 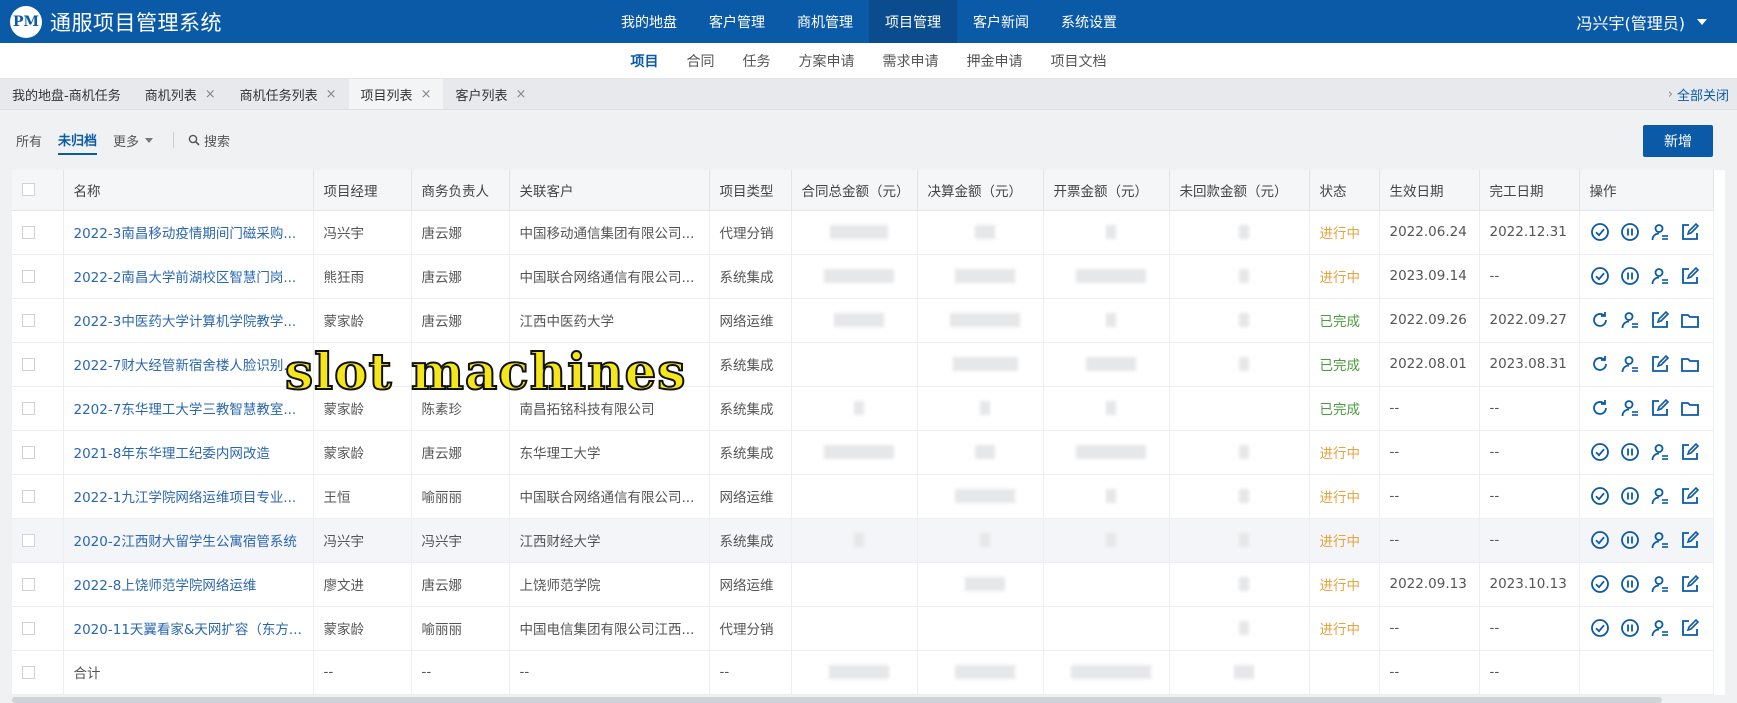 I want to click on page-tab-0: 我的地盘-商机任务, so click(x=66, y=94).